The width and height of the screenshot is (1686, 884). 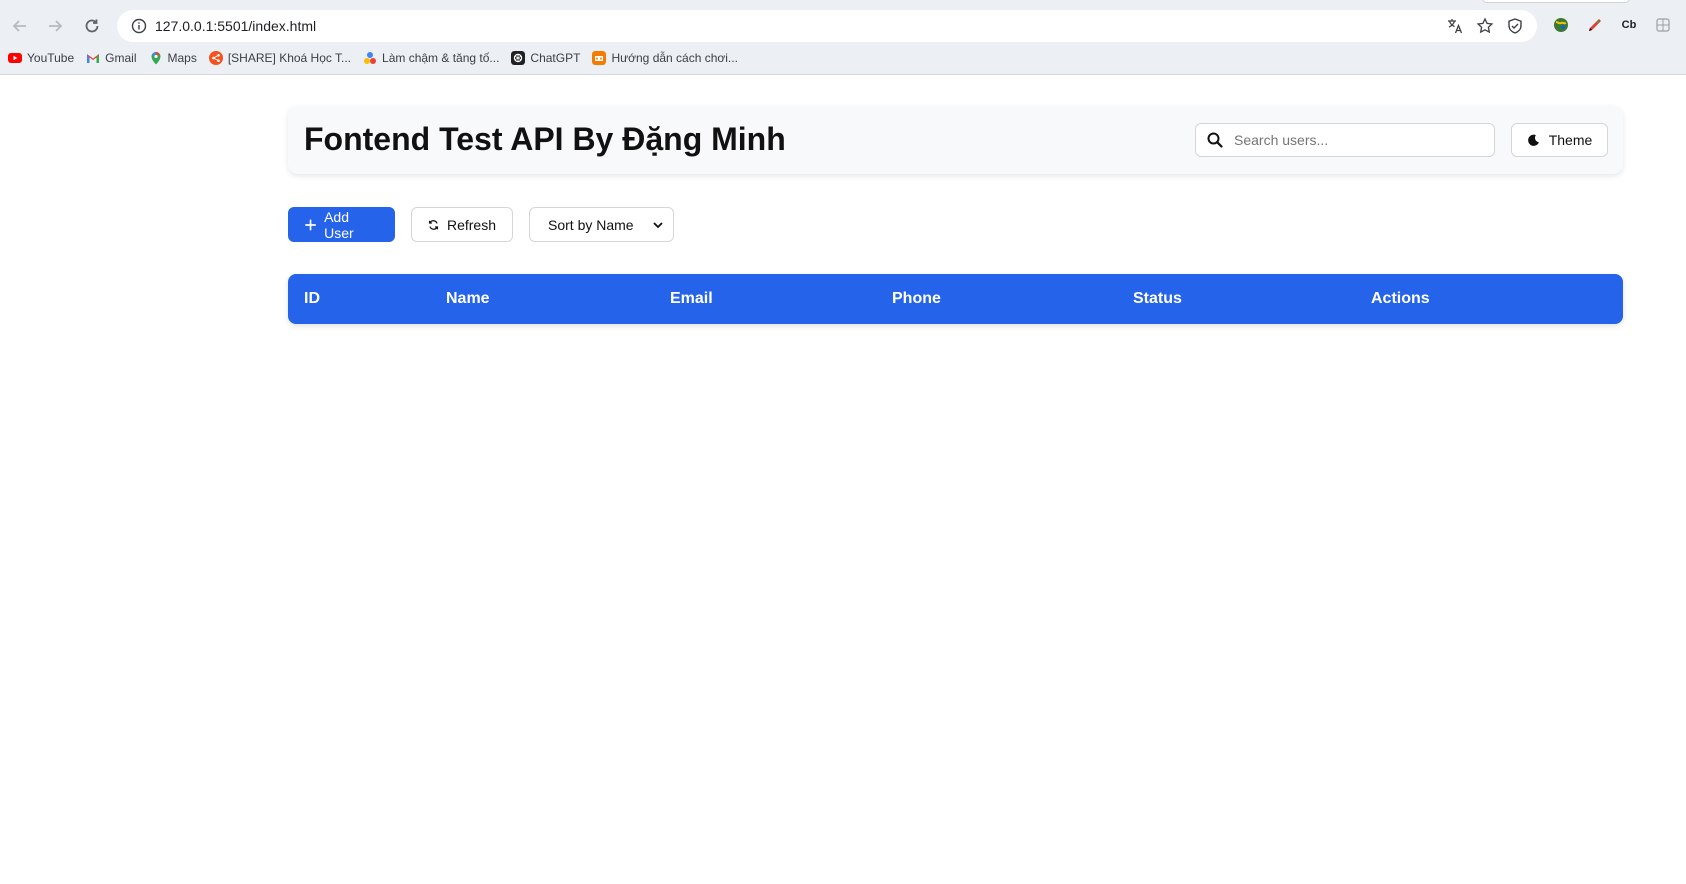 I want to click on chatgpt-icon, so click(x=518, y=58).